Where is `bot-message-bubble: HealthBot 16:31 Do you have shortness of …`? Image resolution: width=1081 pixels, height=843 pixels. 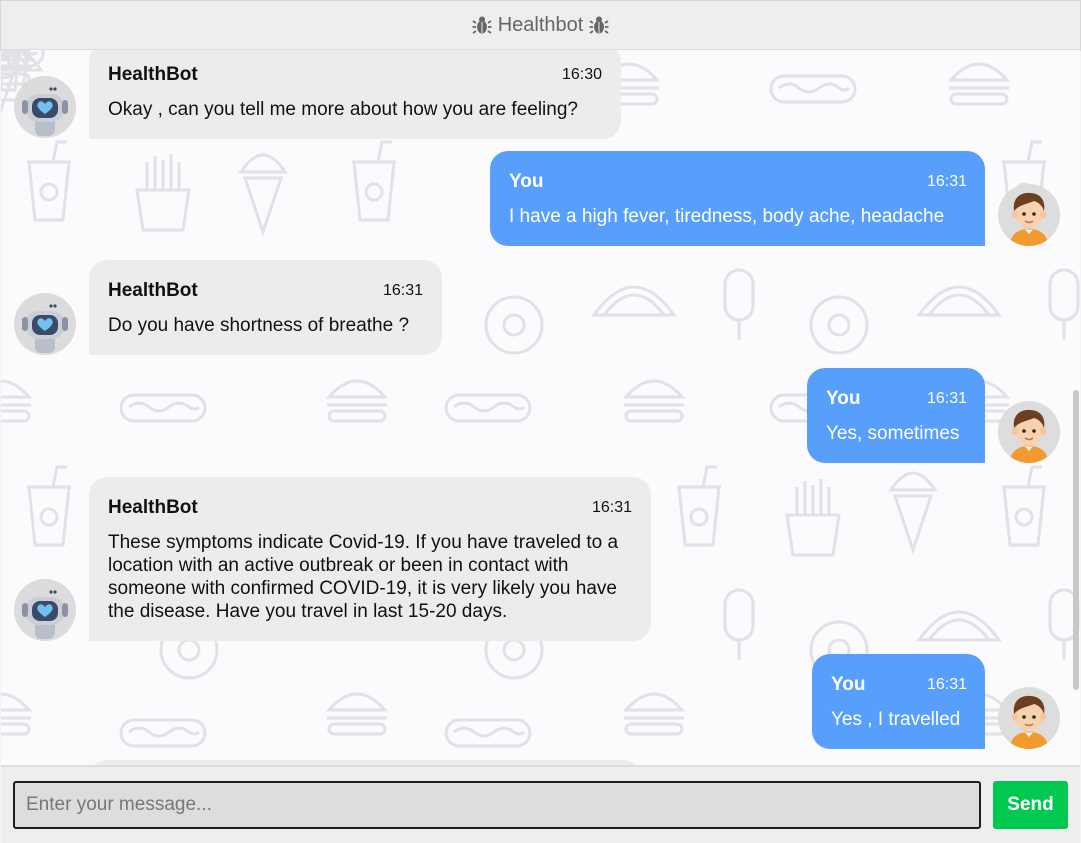 bot-message-bubble: HealthBot 16:31 Do you have shortness of … is located at coordinates (265, 307).